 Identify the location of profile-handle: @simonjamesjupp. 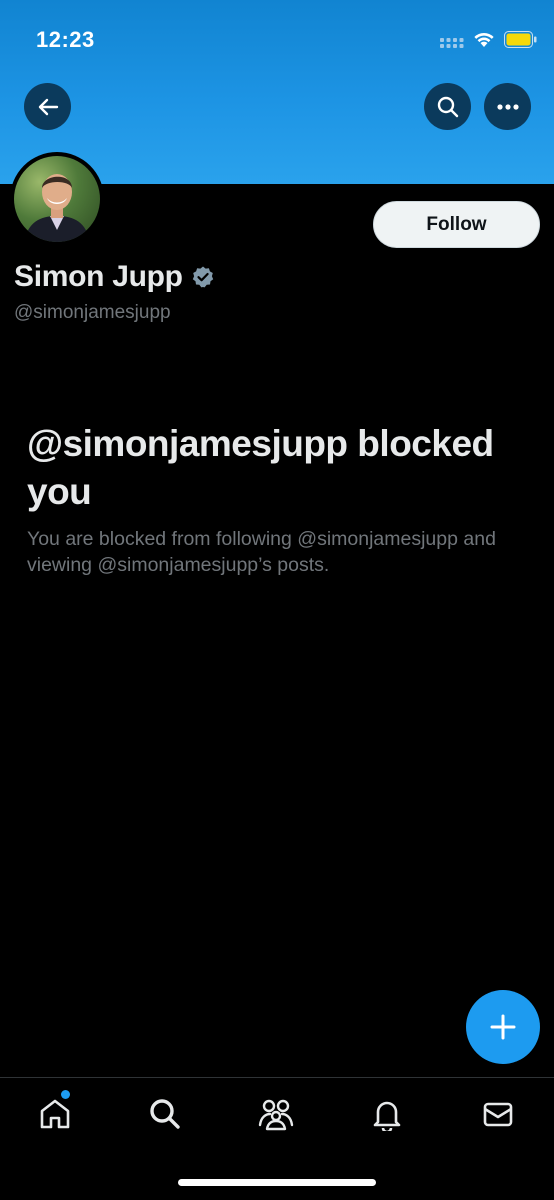
(92, 312).